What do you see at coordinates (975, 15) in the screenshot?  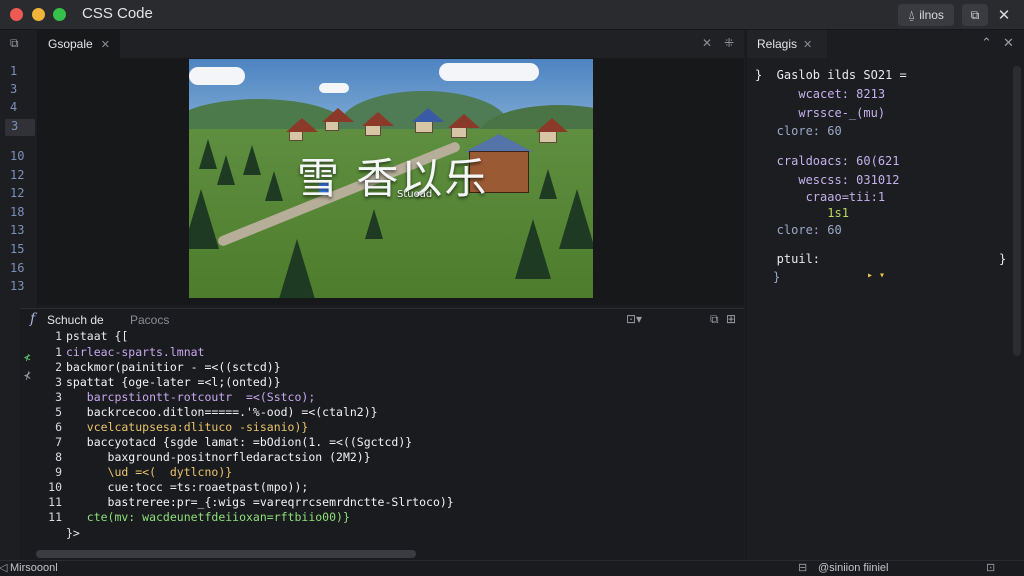 I see `external-window-button: ⧉` at bounding box center [975, 15].